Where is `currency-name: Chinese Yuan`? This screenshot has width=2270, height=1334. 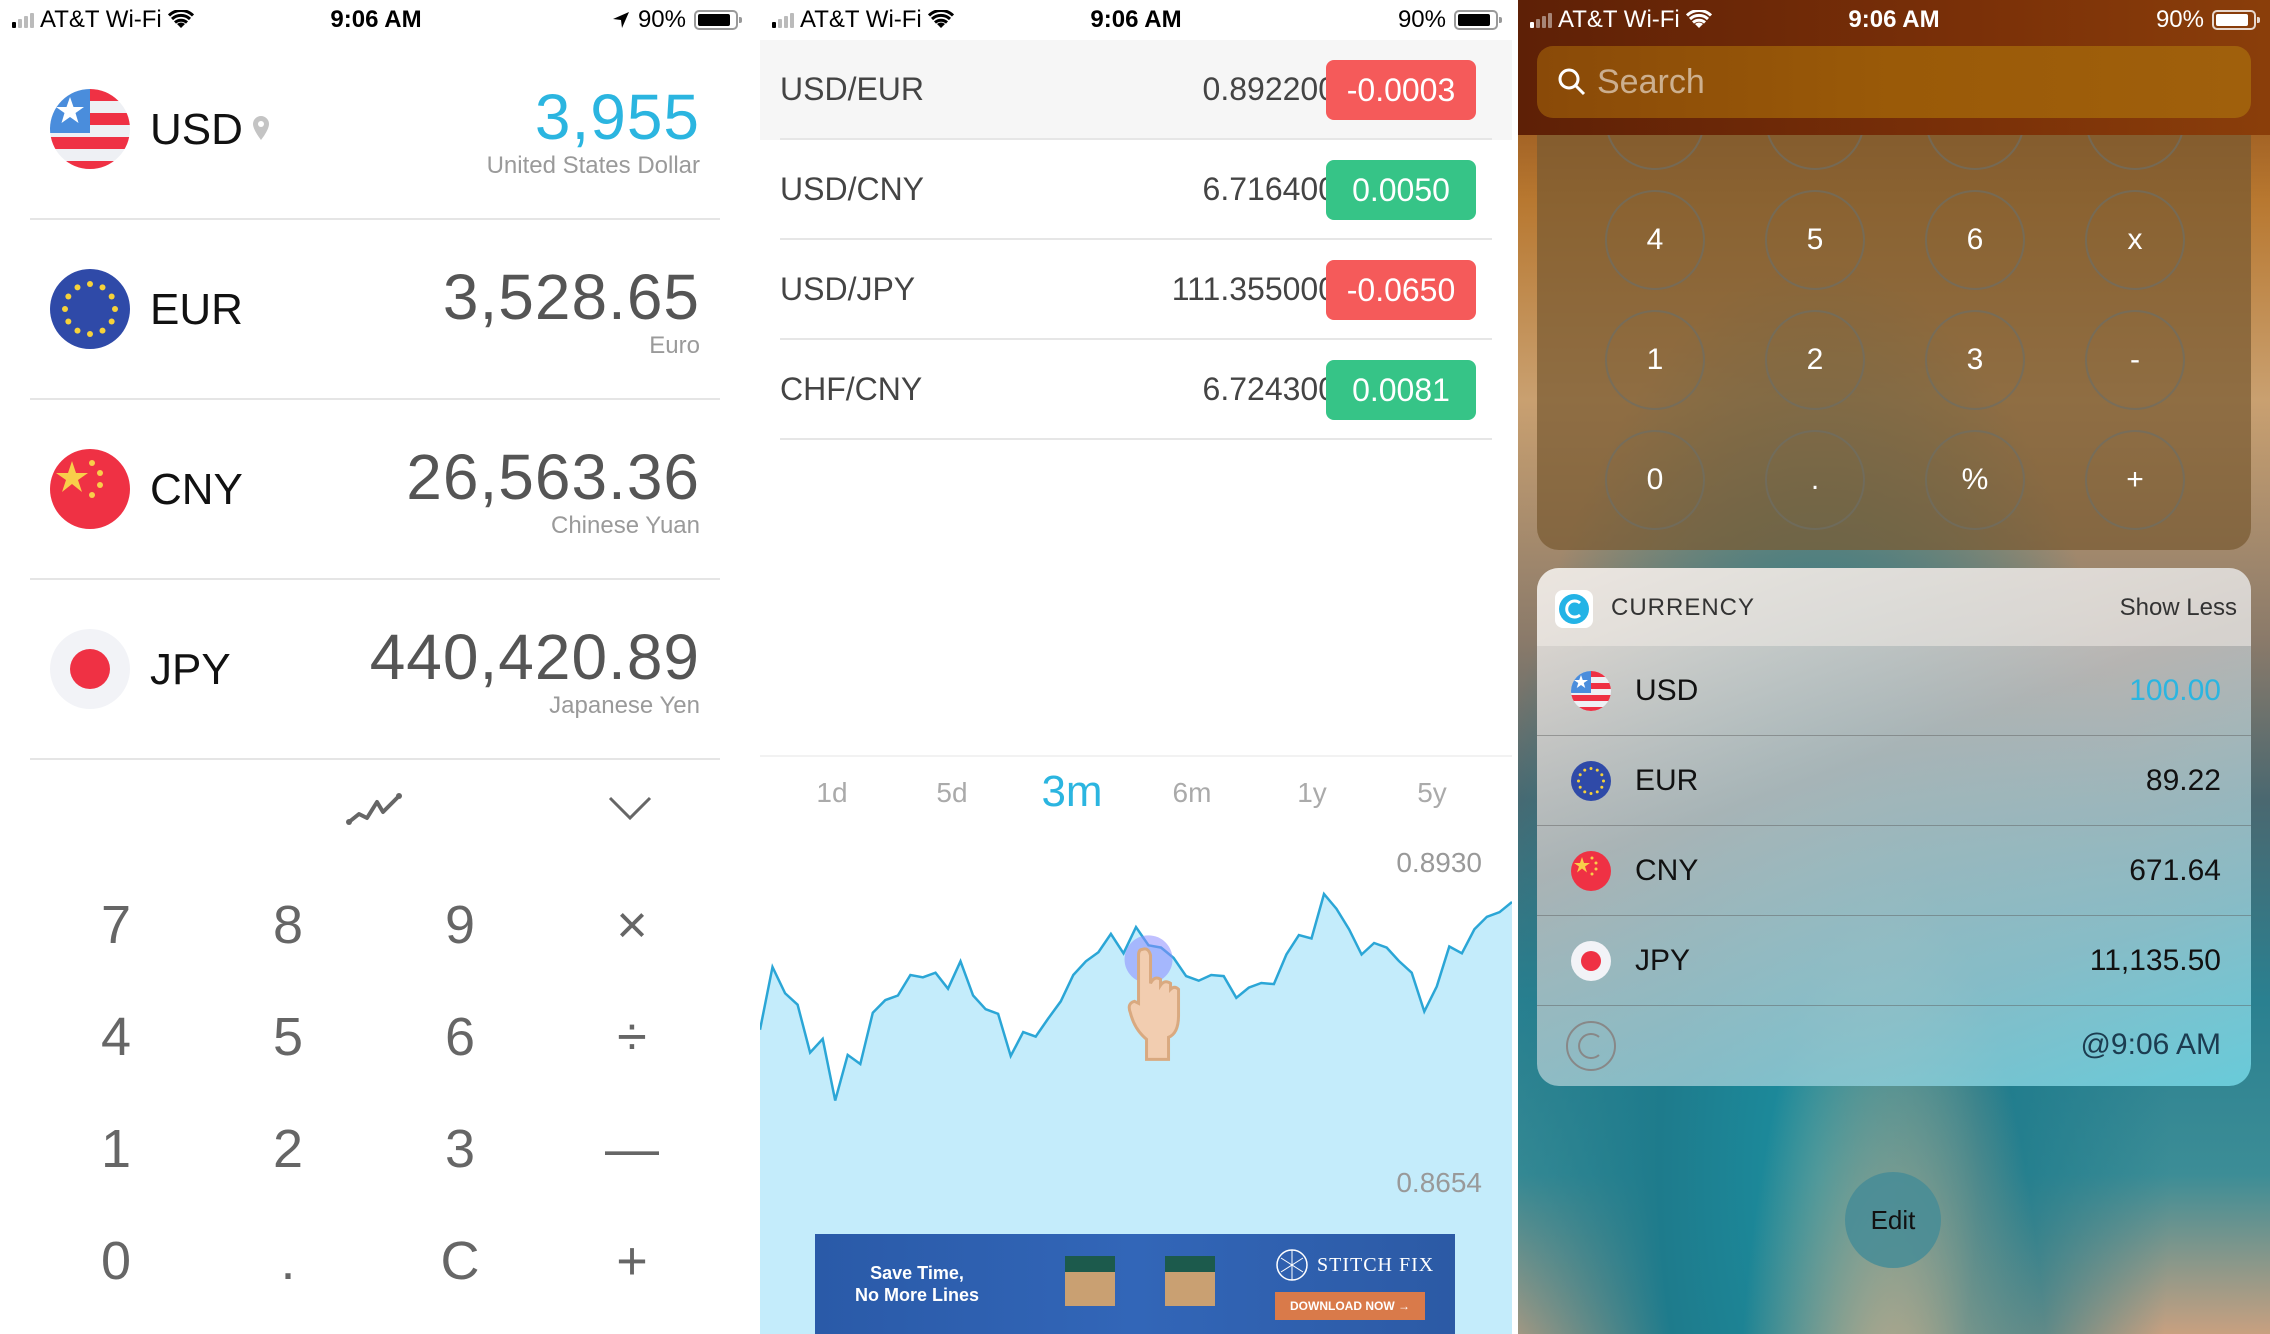
currency-name: Chinese Yuan is located at coordinates (625, 525).